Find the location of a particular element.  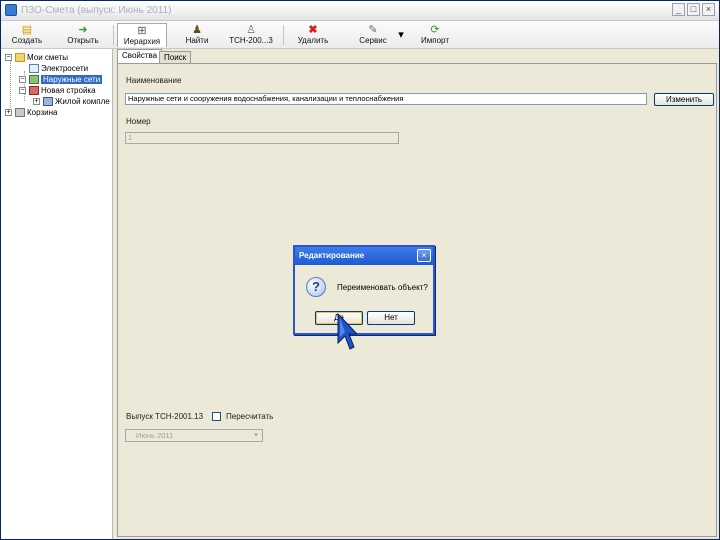

tab-search: Поиск is located at coordinates (175, 57).